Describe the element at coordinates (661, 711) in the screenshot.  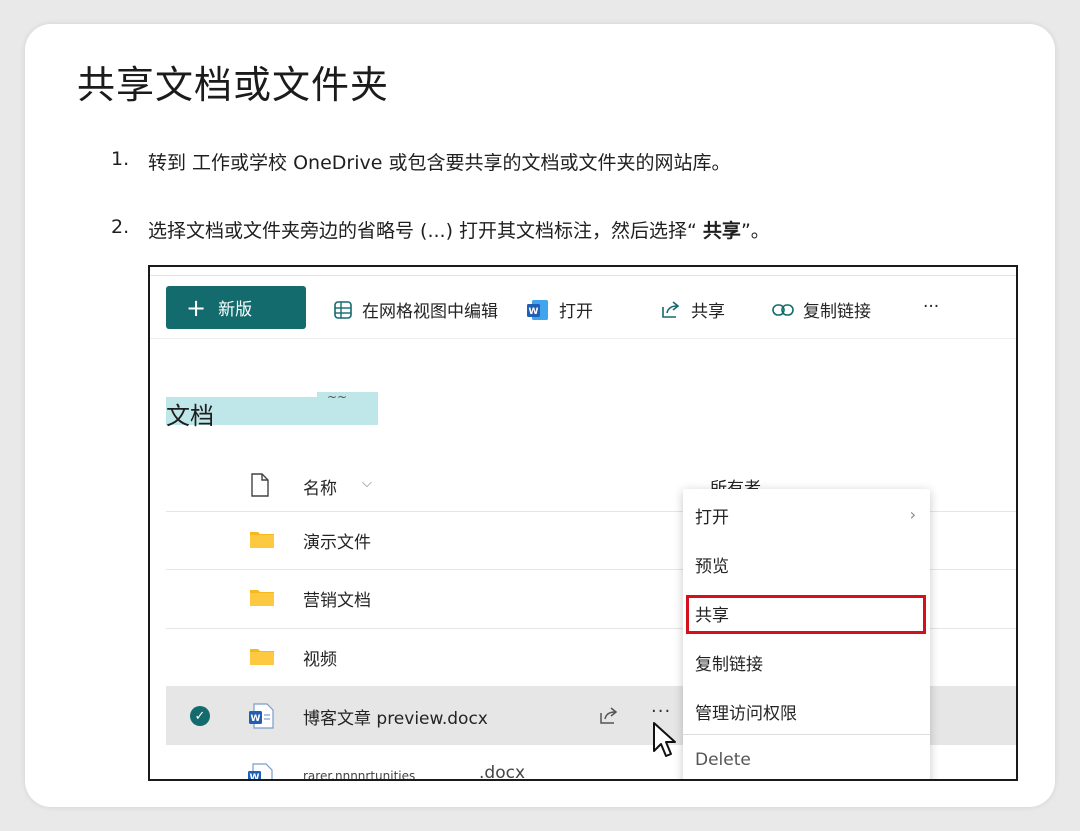
I see `more-actions-icon: ···` at that location.